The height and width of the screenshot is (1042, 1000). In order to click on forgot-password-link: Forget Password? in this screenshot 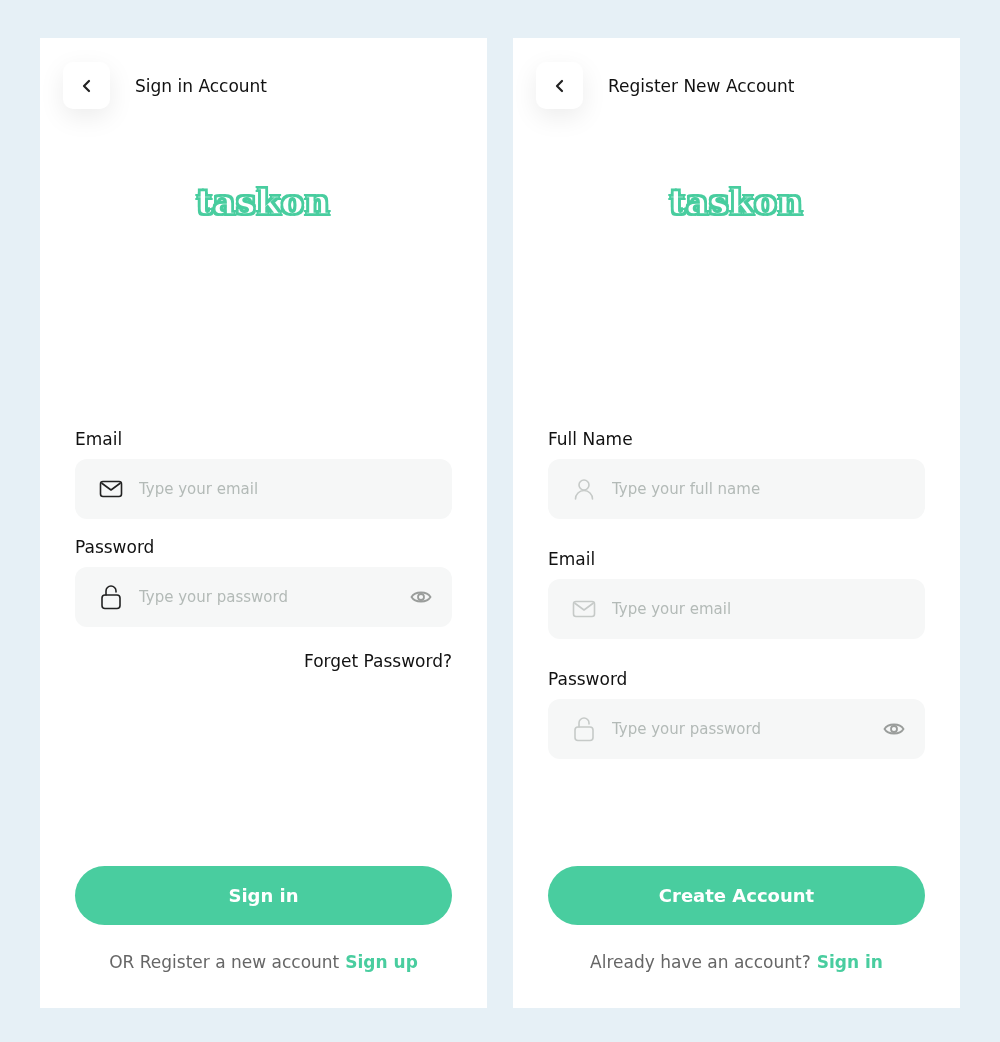, I will do `click(378, 661)`.